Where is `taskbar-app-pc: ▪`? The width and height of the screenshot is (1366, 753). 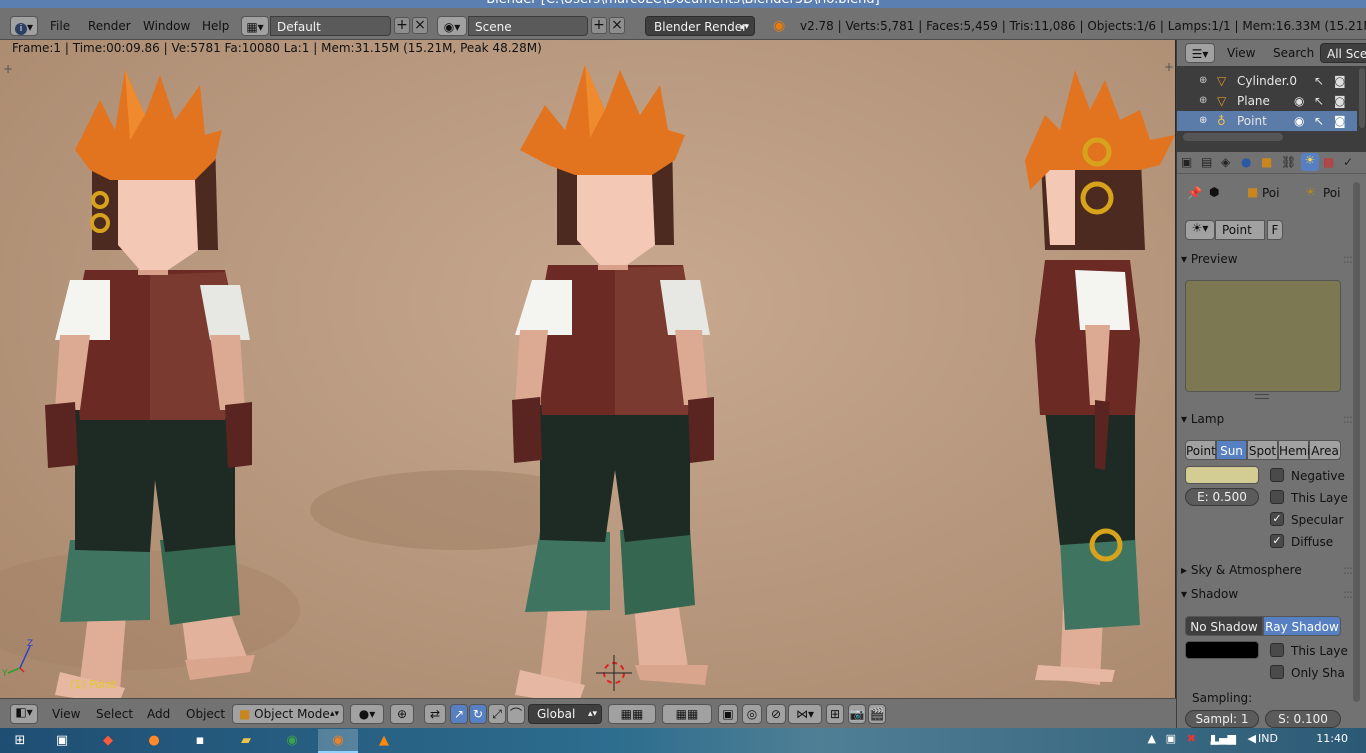 taskbar-app-pc: ▪ is located at coordinates (200, 741).